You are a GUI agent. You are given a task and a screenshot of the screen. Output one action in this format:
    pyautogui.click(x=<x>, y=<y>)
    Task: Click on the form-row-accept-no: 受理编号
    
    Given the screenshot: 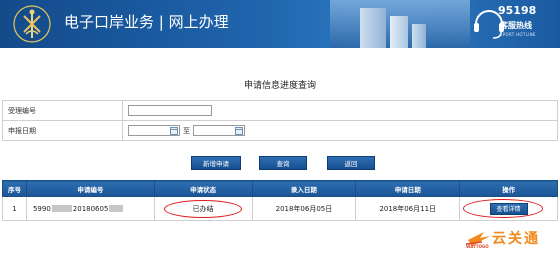 What is the action you would take?
    pyautogui.click(x=280, y=110)
    